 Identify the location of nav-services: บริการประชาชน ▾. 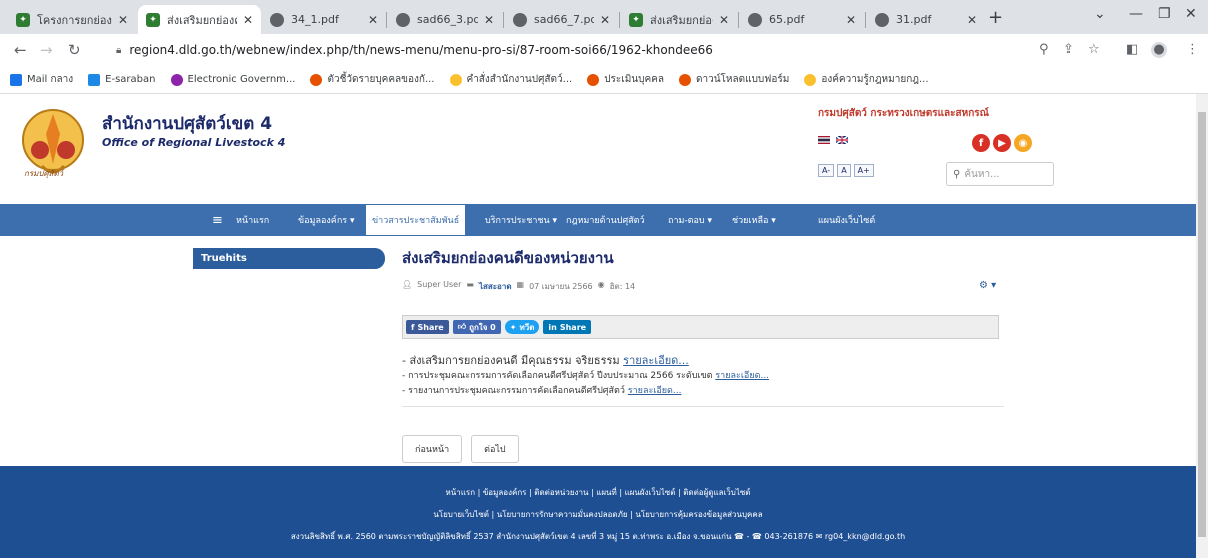
(521, 220).